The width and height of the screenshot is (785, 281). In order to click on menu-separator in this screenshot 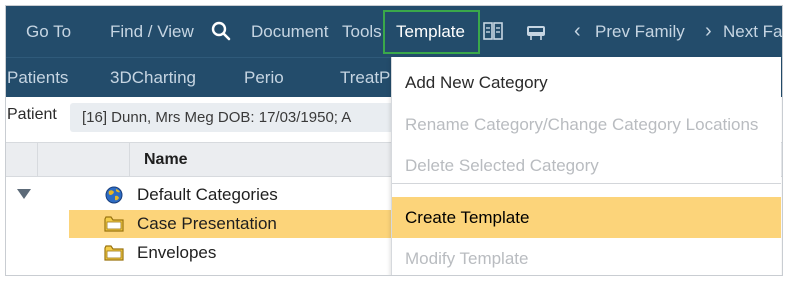, I will do `click(586, 183)`.